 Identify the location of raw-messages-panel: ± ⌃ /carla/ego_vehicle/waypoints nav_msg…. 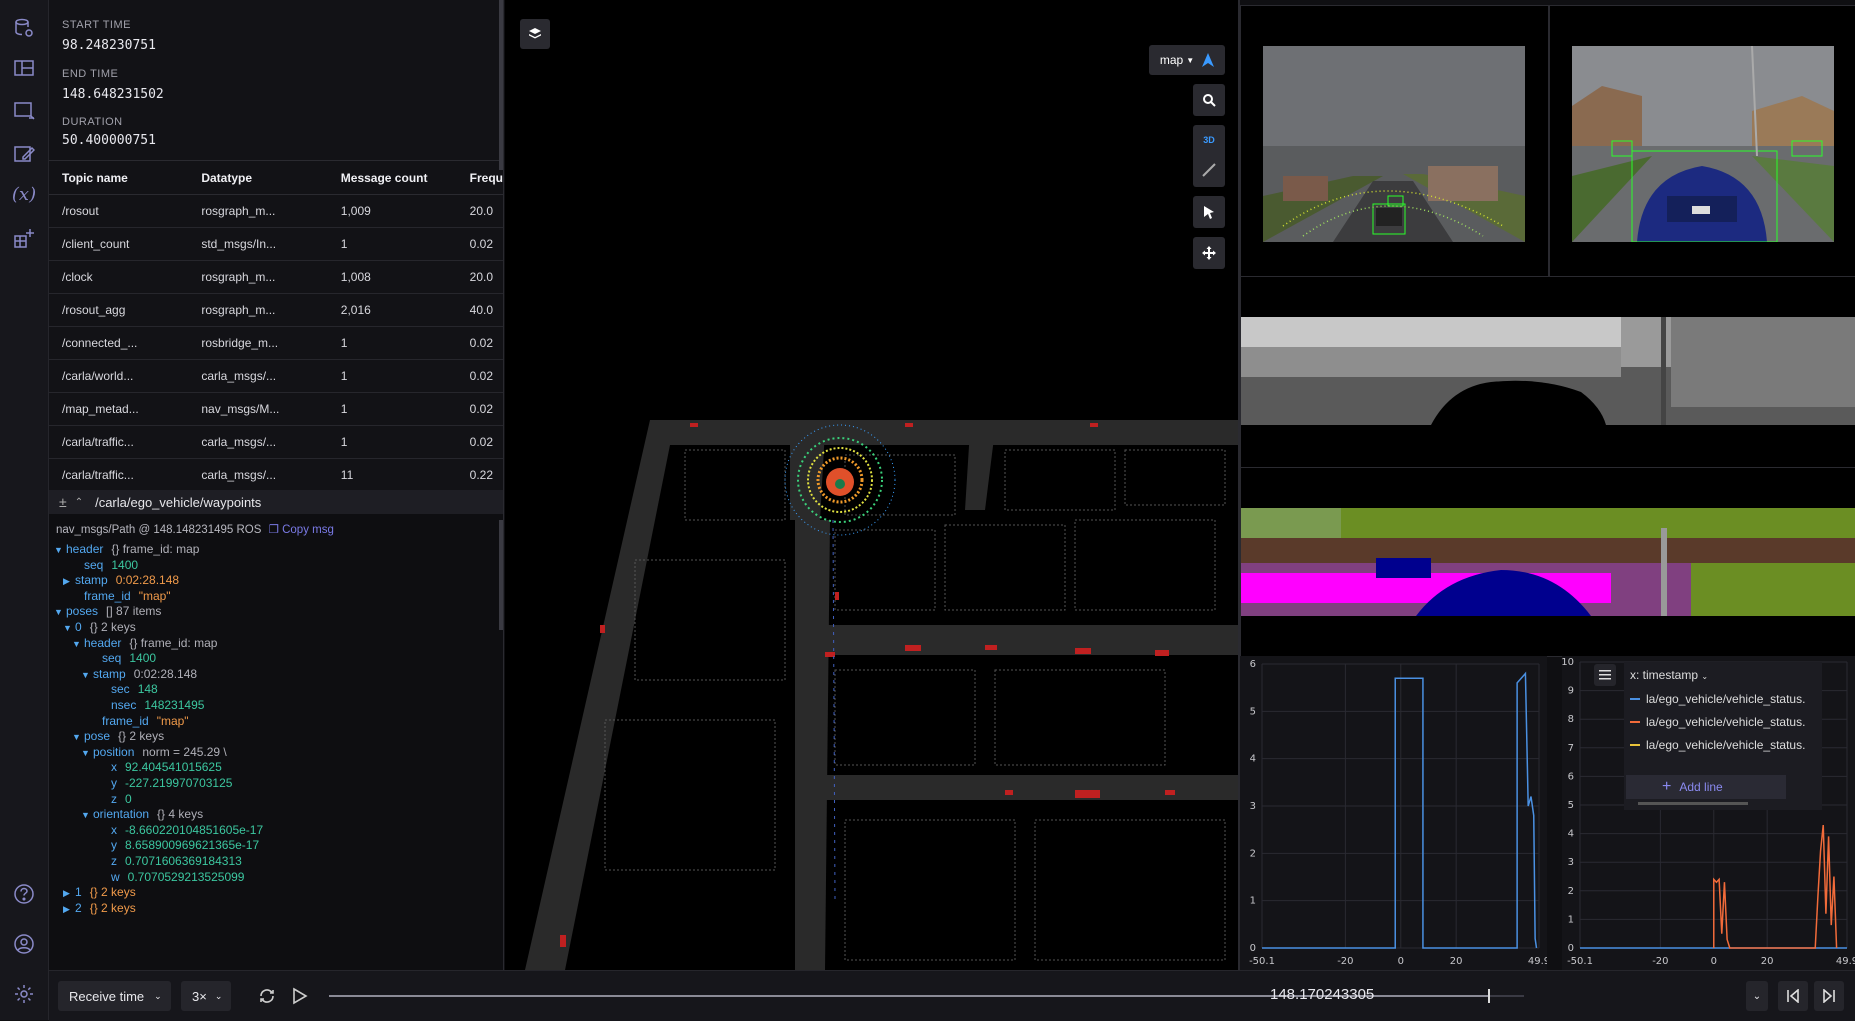
(276, 730).